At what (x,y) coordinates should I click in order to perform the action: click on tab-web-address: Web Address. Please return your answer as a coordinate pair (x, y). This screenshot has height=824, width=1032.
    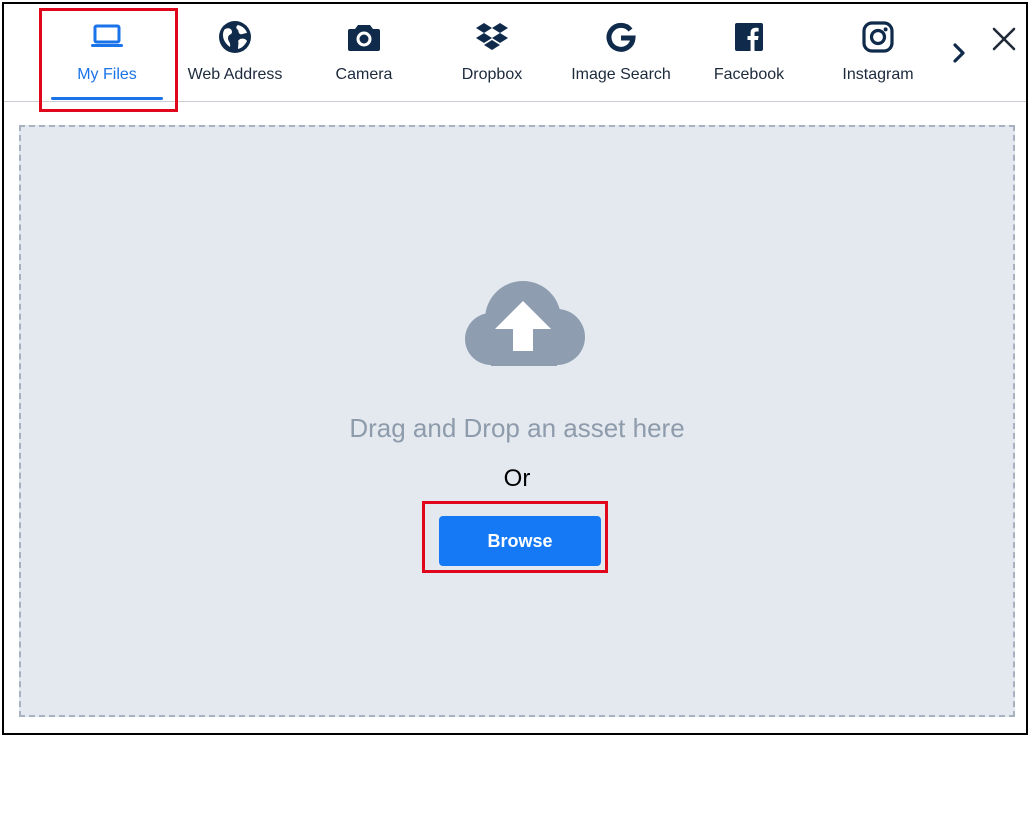
    Looking at the image, I should click on (235, 52).